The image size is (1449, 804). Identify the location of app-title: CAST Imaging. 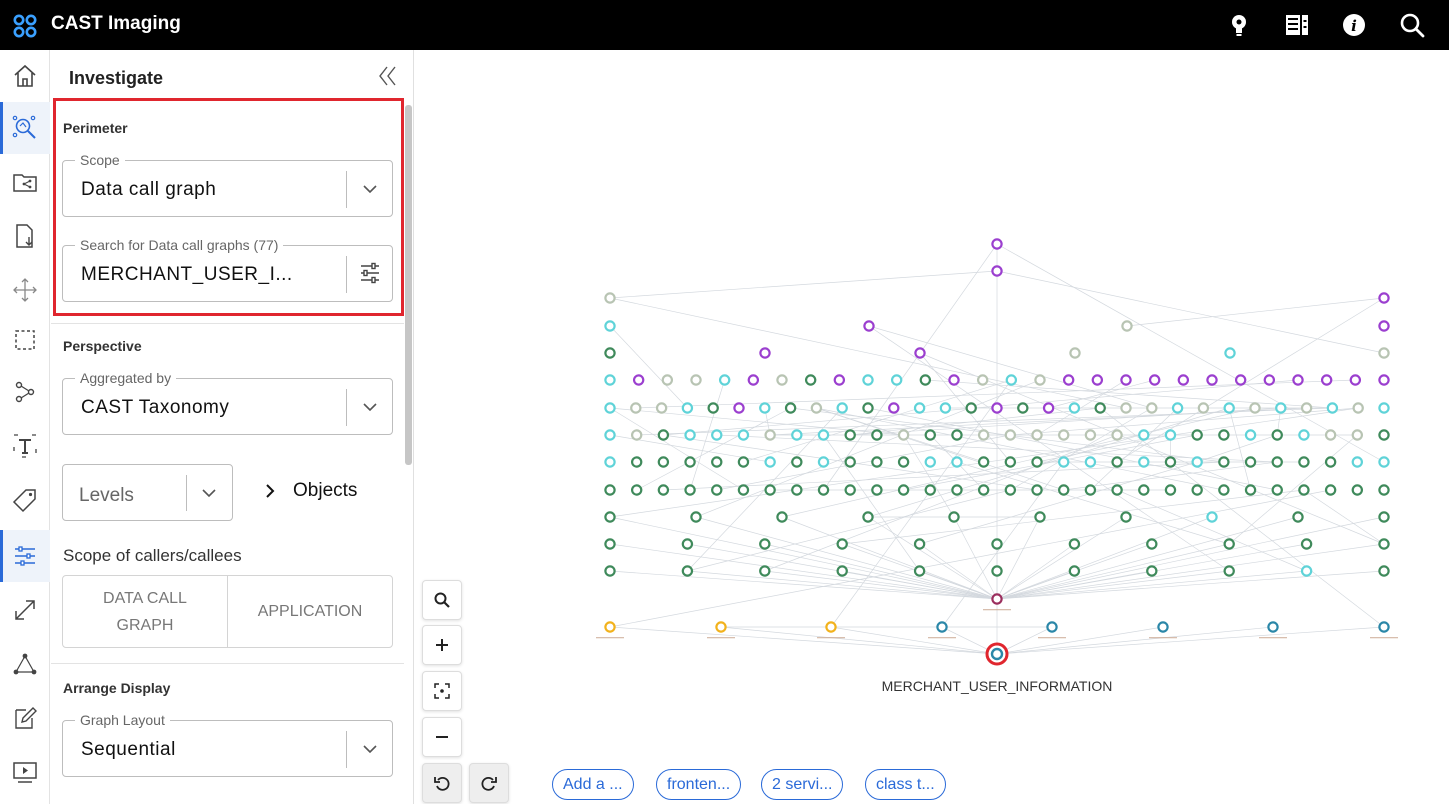
(116, 23).